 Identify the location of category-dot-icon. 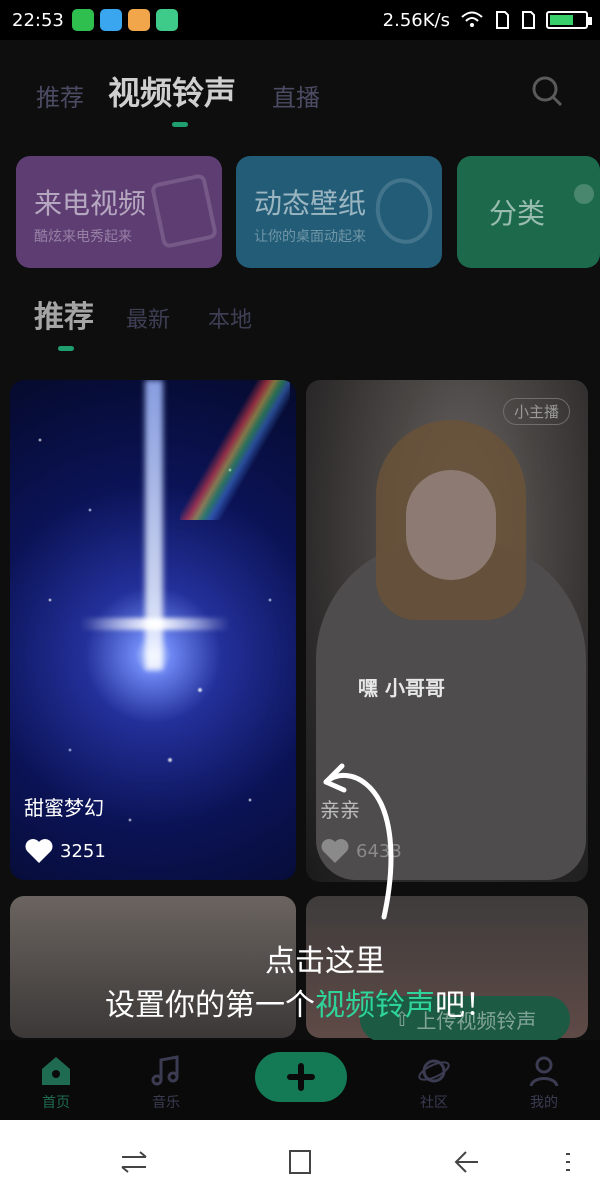
(584, 194).